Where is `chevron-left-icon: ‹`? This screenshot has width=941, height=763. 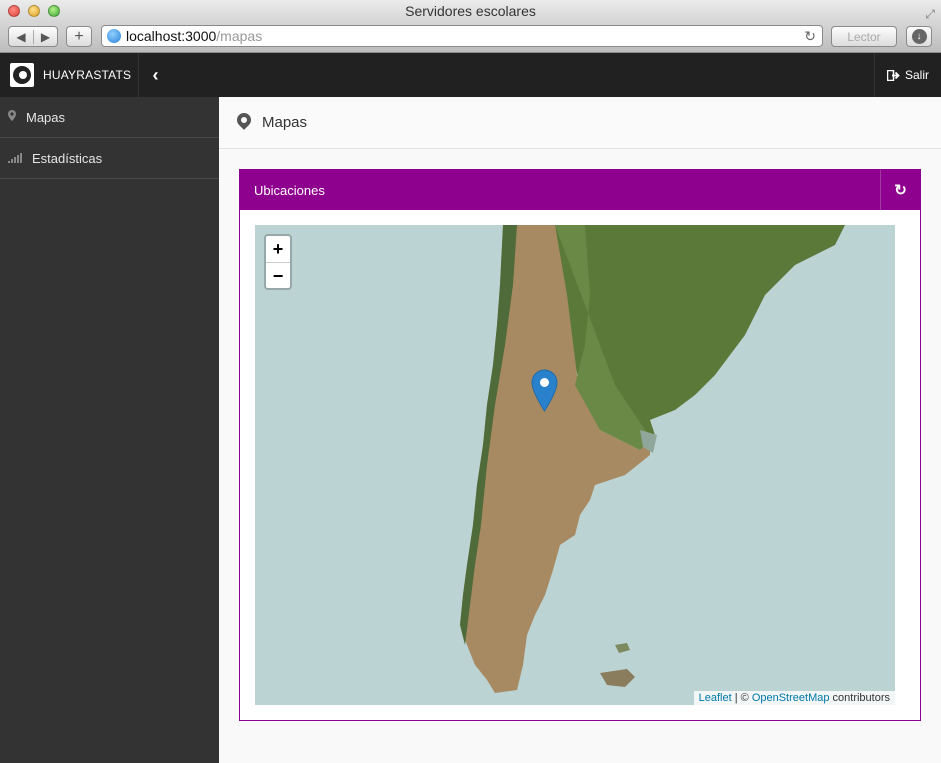
chevron-left-icon: ‹ is located at coordinates (155, 74).